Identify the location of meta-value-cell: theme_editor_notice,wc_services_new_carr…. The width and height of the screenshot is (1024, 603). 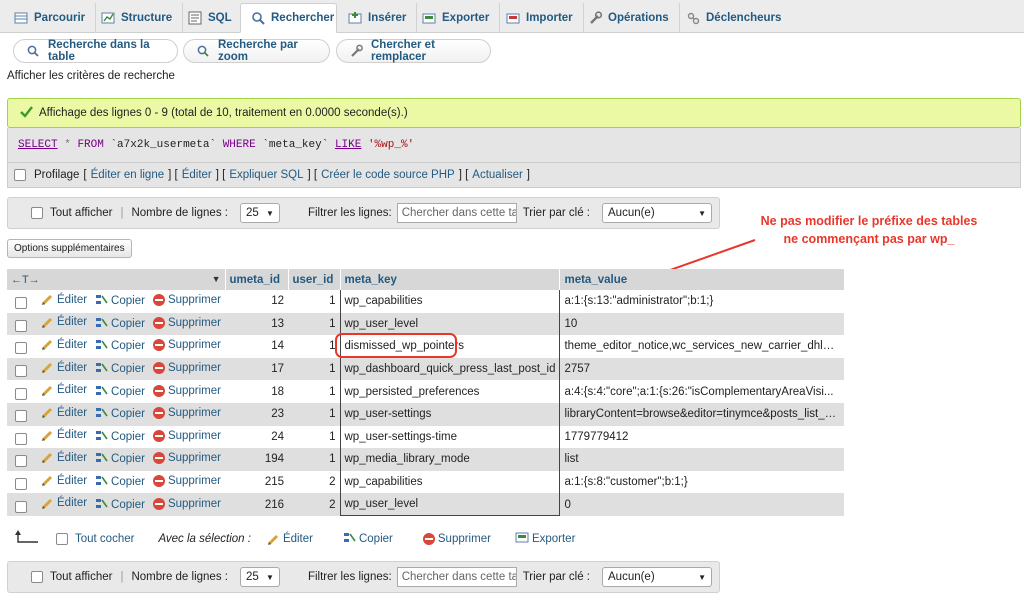
(702, 346).